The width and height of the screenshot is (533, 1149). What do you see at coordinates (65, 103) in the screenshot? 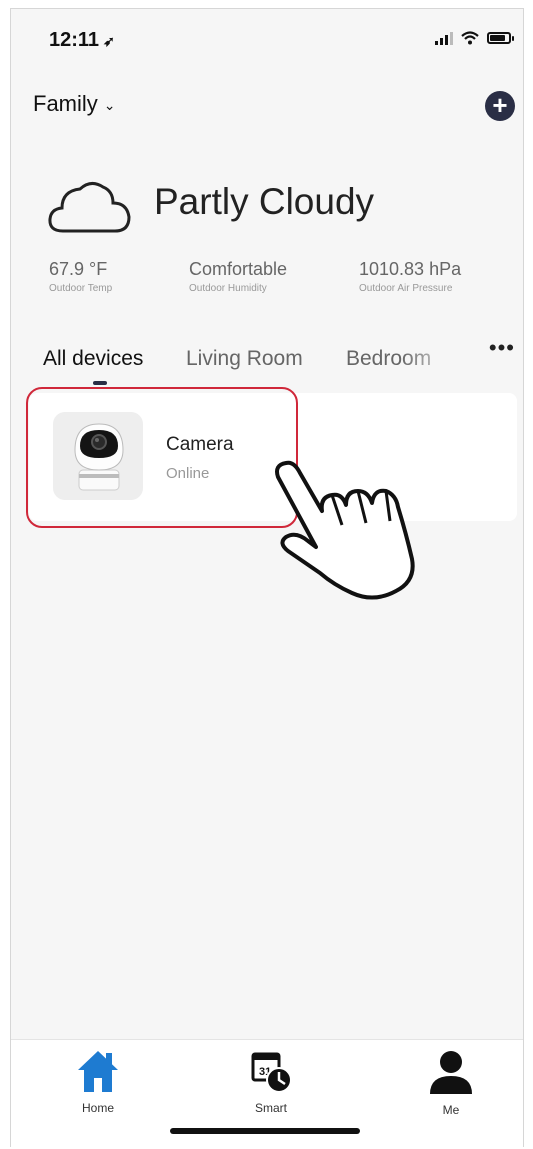
I see `home-name: Family` at bounding box center [65, 103].